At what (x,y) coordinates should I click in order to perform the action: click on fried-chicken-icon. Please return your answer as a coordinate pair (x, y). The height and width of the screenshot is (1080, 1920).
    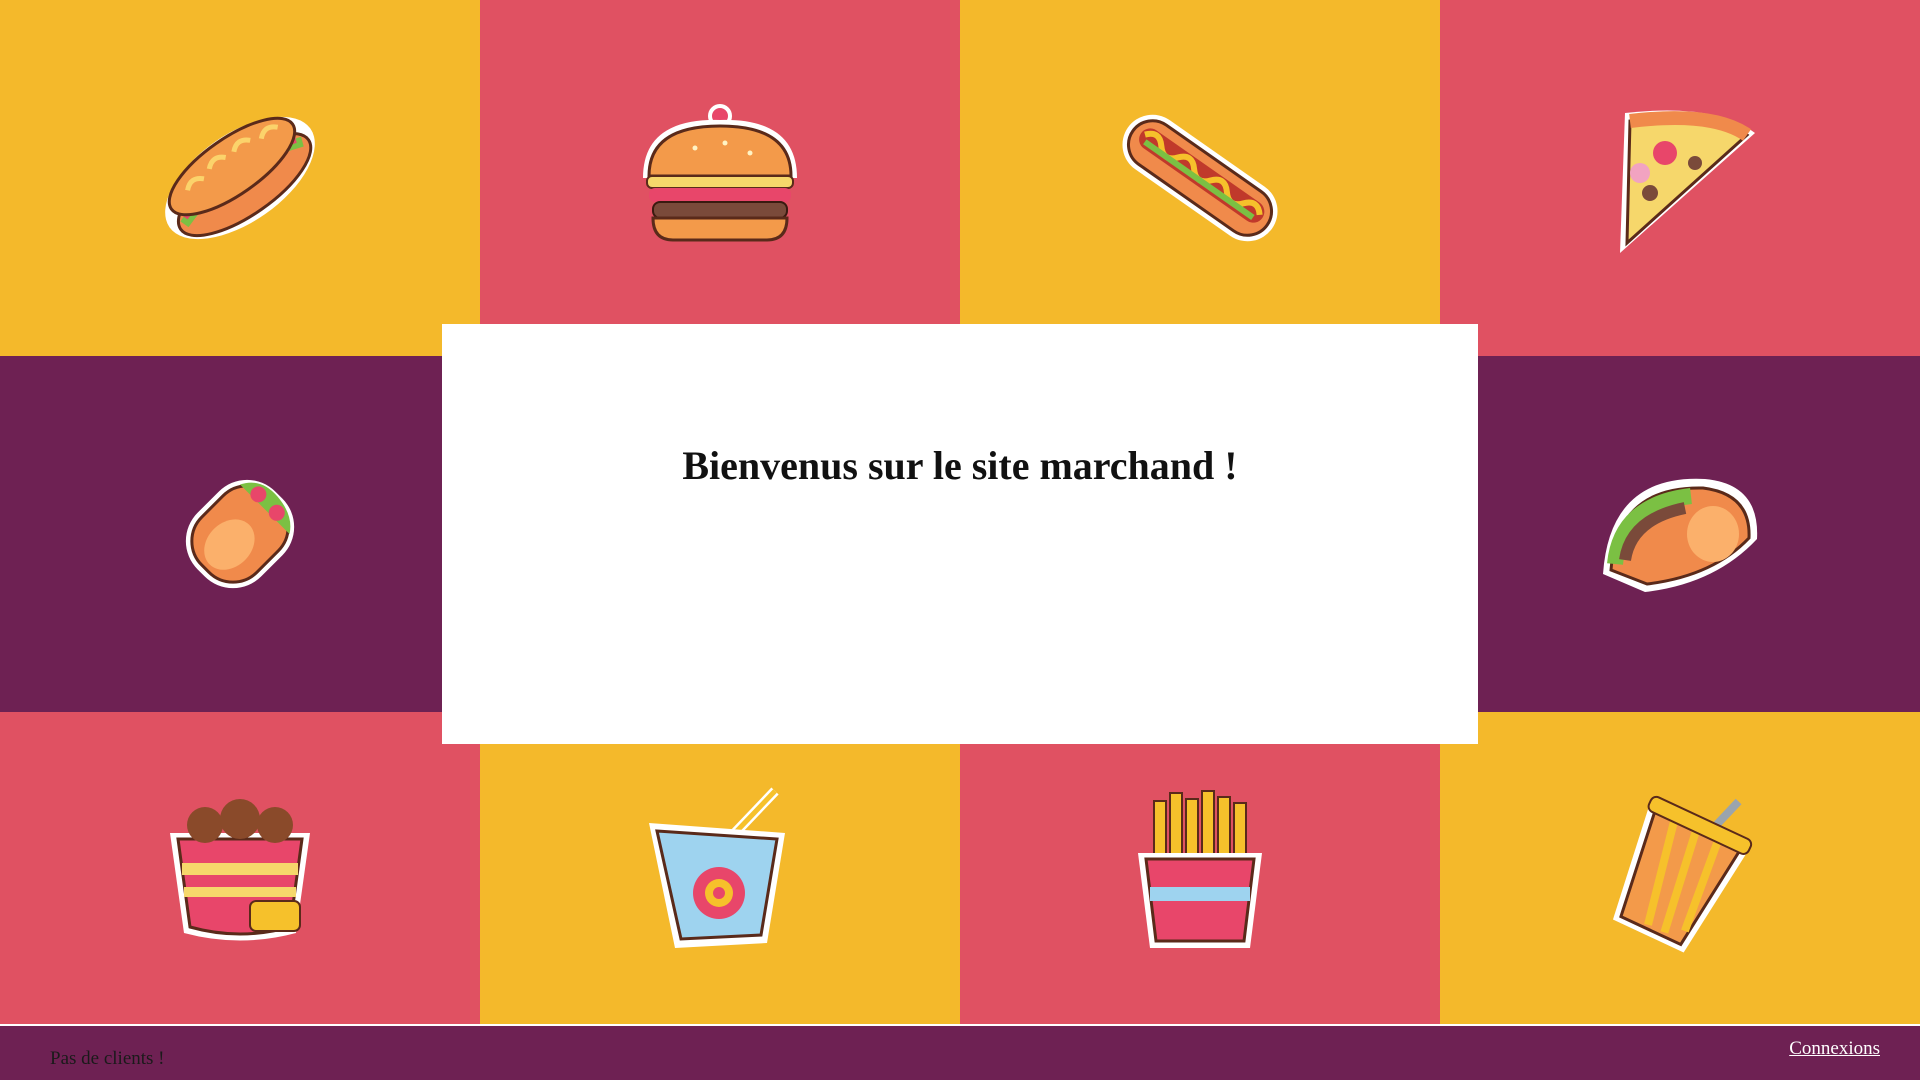
    Looking at the image, I should click on (240, 870).